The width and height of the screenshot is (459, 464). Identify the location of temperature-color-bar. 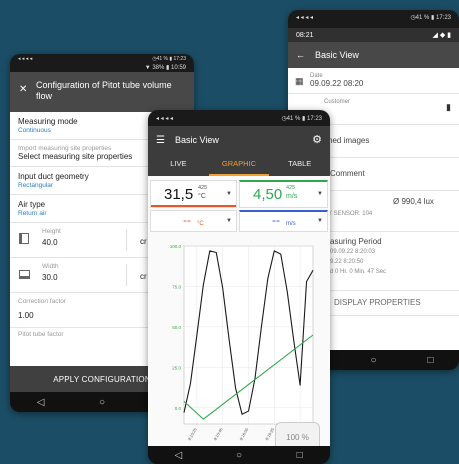
(193, 206).